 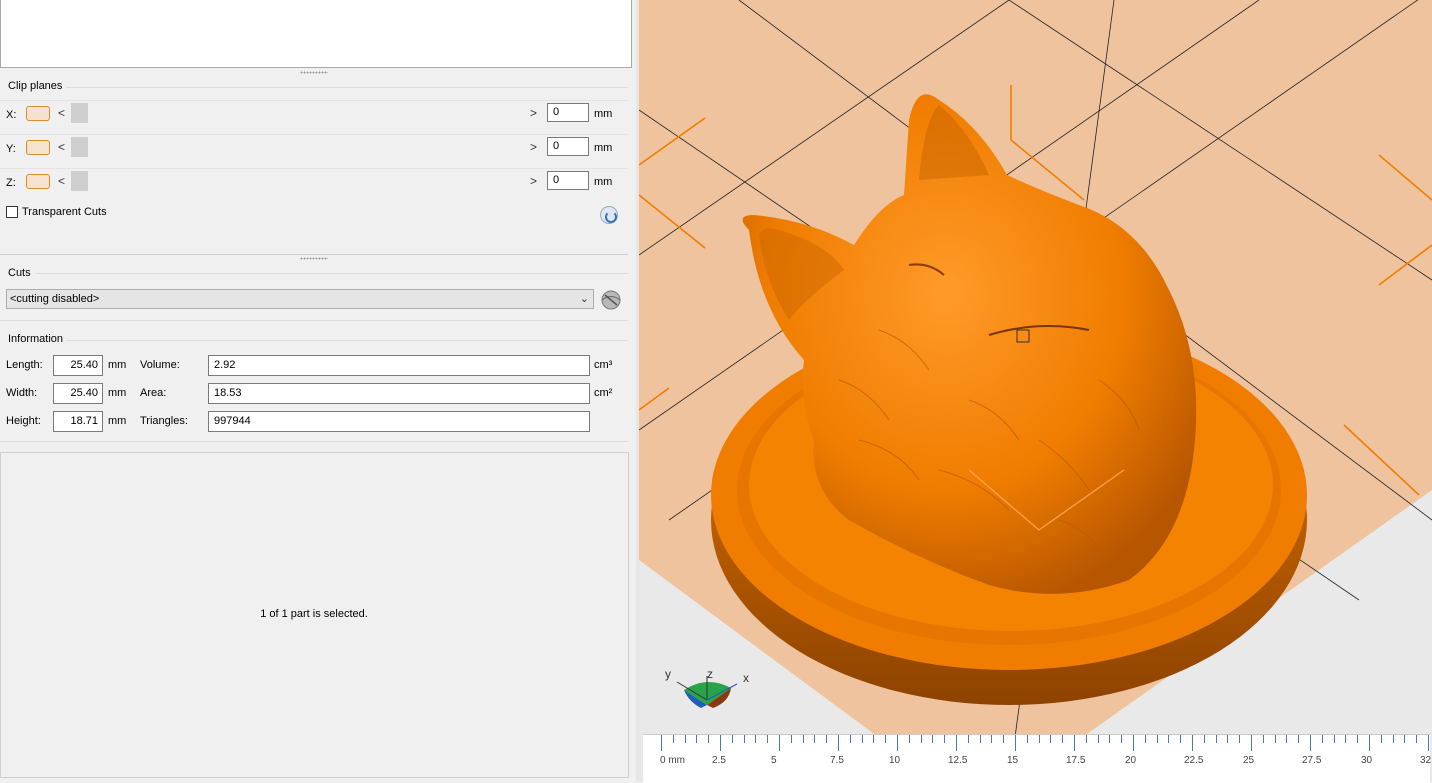 What do you see at coordinates (12, 212) in the screenshot?
I see `transparent-cuts-checkbox` at bounding box center [12, 212].